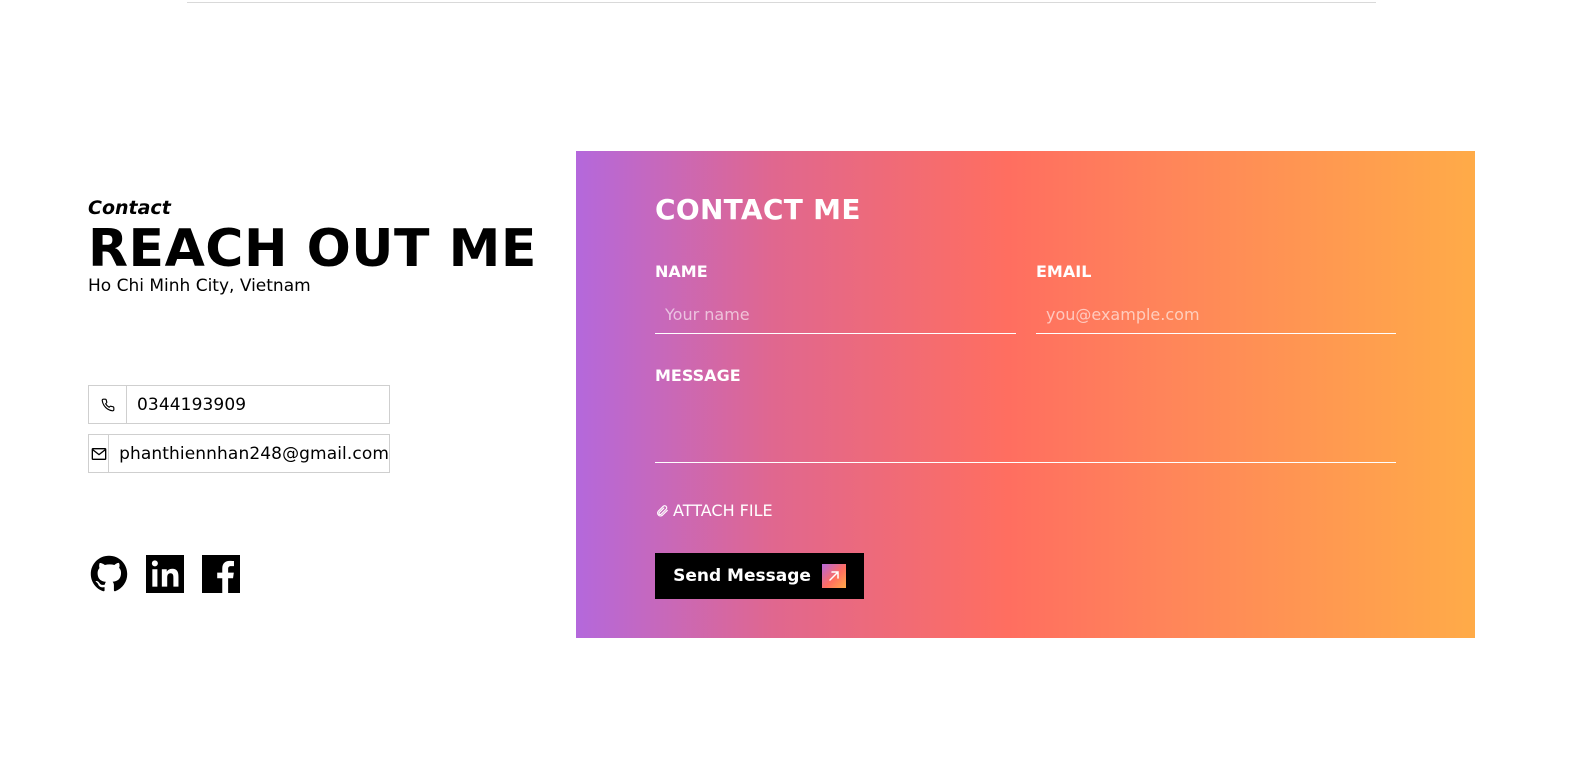 Image resolution: width=1590 pixels, height=764 pixels. I want to click on send-message-button: Send Message, so click(759, 576).